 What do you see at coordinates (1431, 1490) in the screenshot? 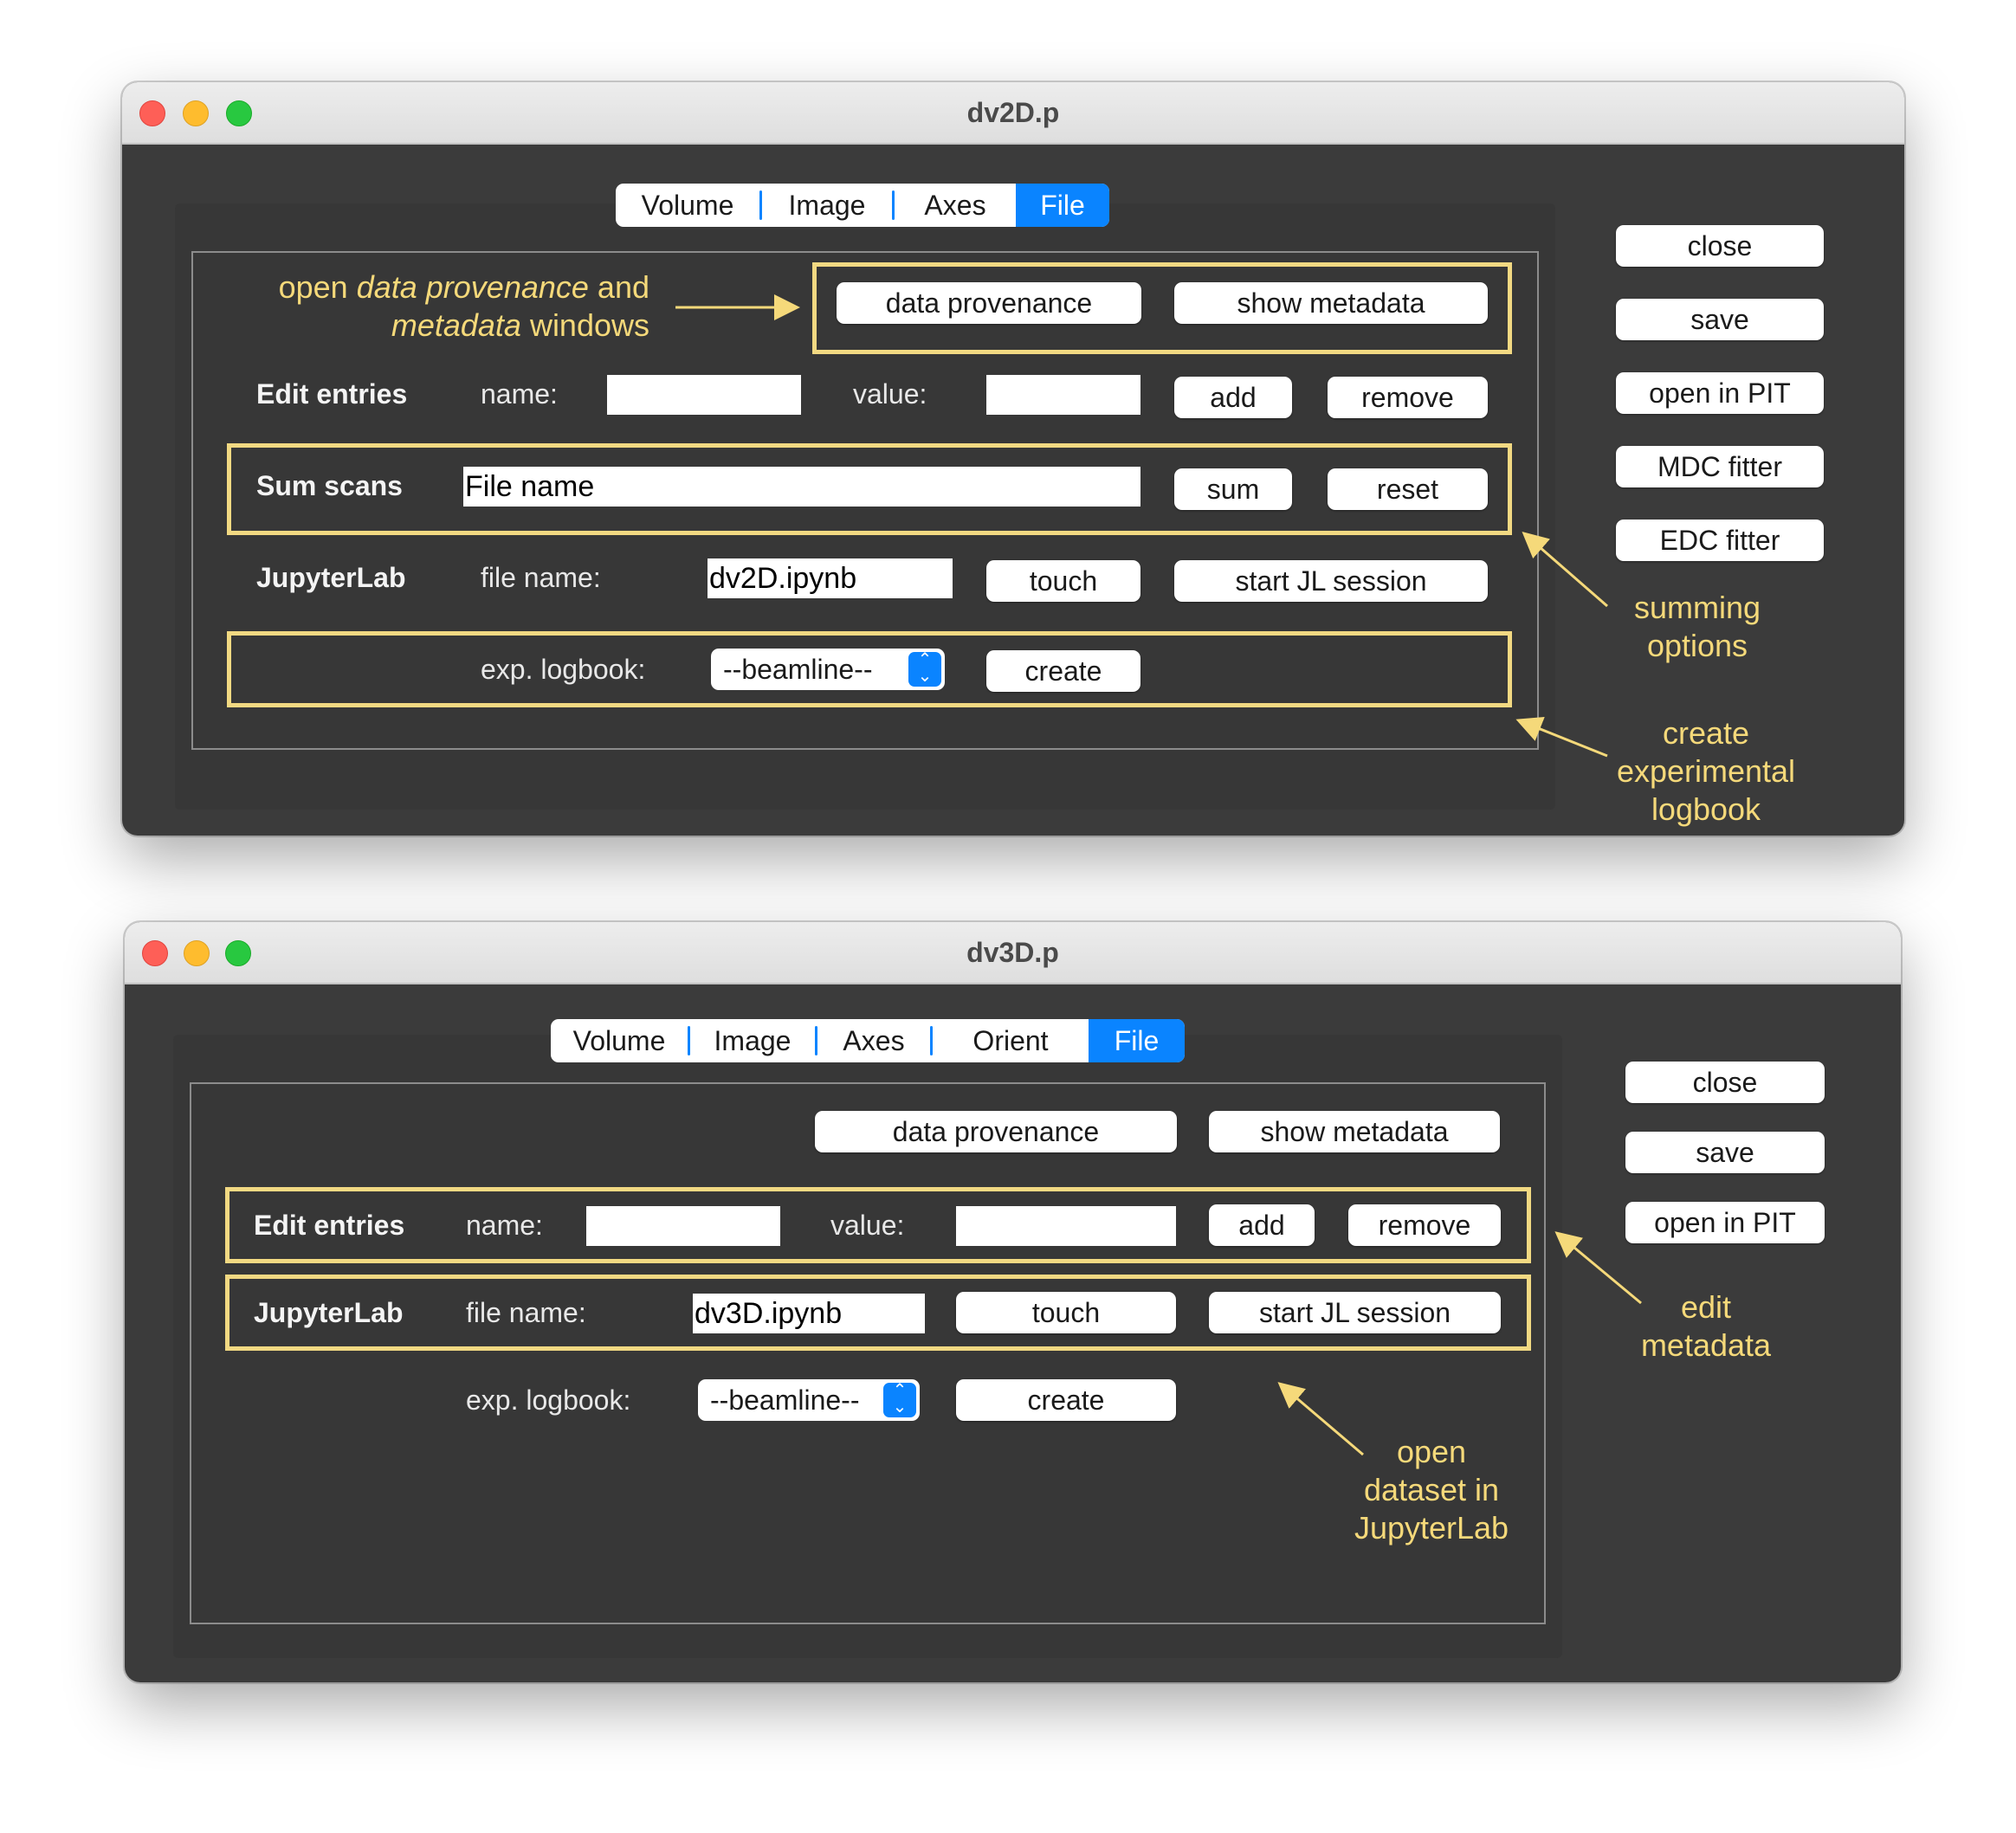
I see `annotation-open-jupyterlab: open dataset in JupyterLab` at bounding box center [1431, 1490].